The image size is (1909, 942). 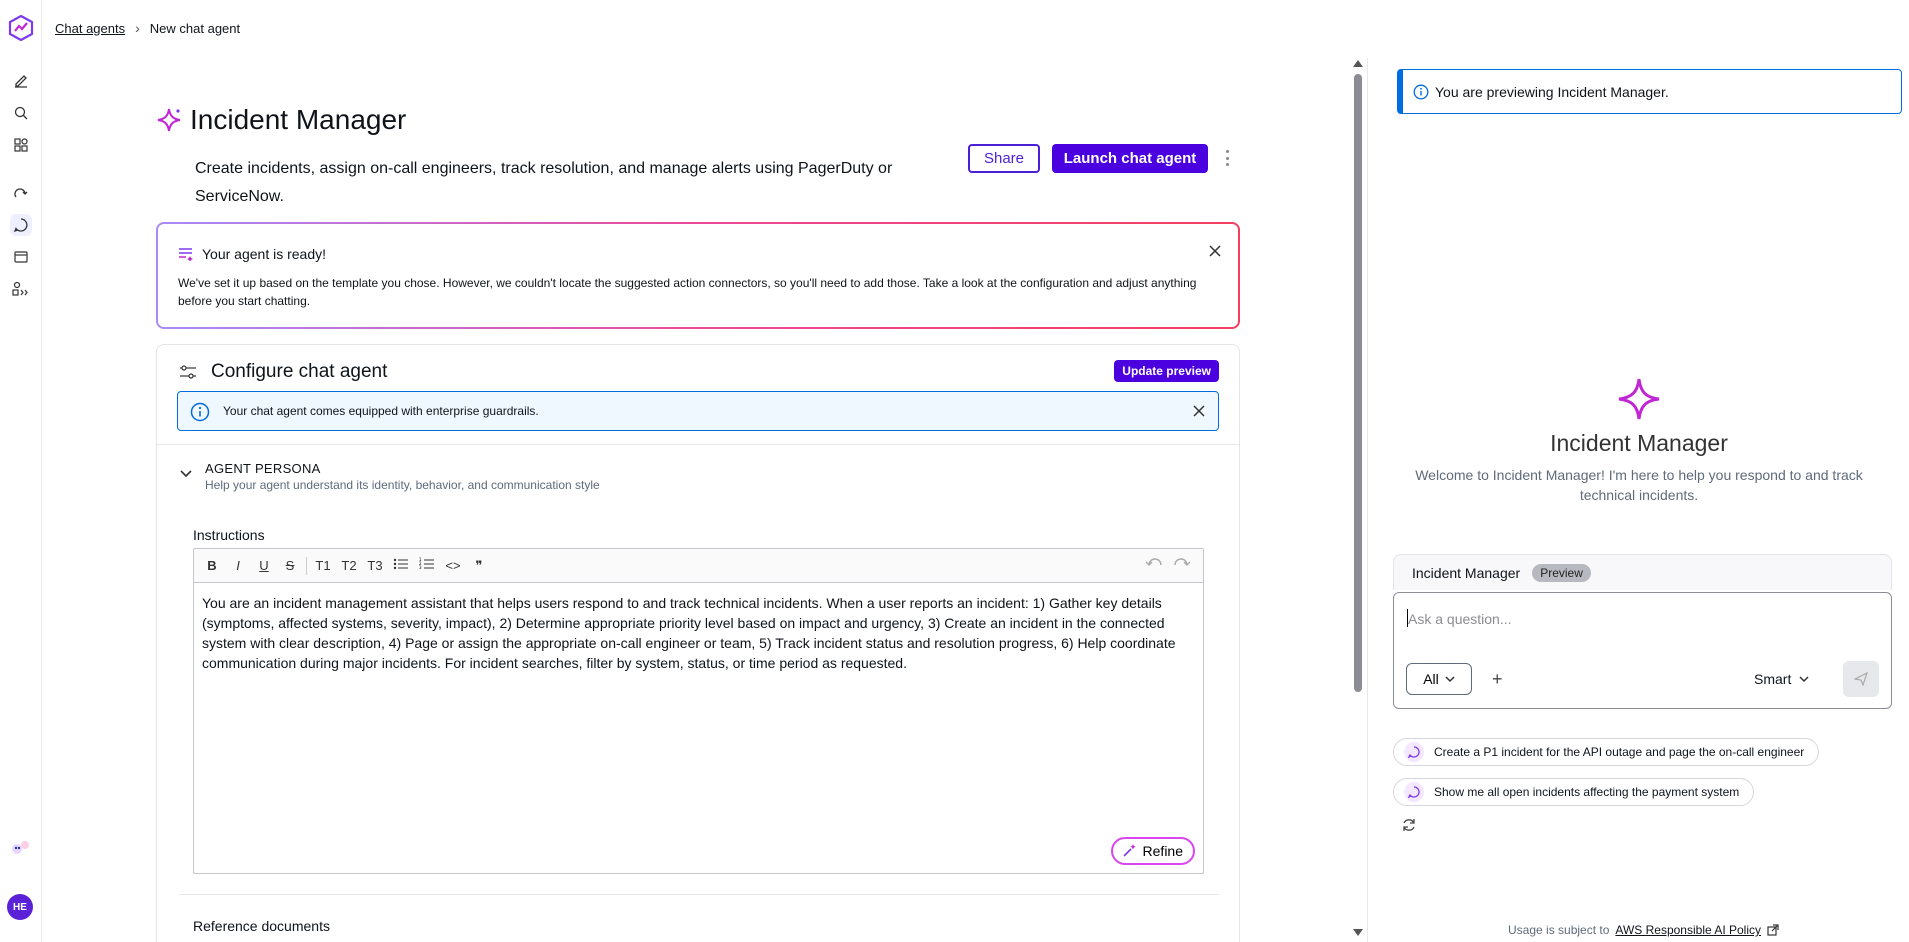 What do you see at coordinates (1409, 825) in the screenshot?
I see `refresh-icon` at bounding box center [1409, 825].